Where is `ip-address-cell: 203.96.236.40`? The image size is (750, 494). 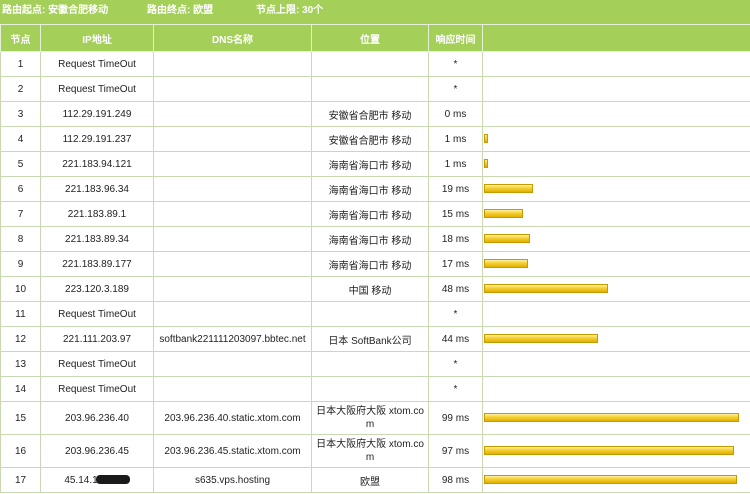 ip-address-cell: 203.96.236.40 is located at coordinates (97, 418).